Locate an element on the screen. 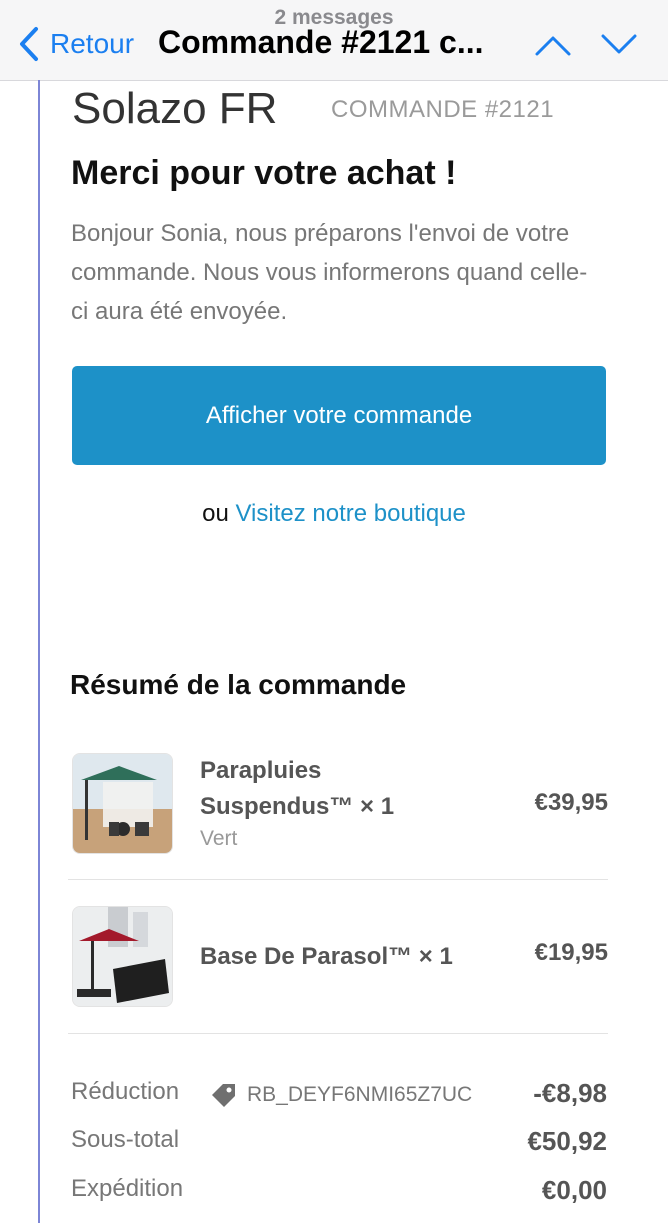 The image size is (668, 1223). item-variant: Vert is located at coordinates (219, 838).